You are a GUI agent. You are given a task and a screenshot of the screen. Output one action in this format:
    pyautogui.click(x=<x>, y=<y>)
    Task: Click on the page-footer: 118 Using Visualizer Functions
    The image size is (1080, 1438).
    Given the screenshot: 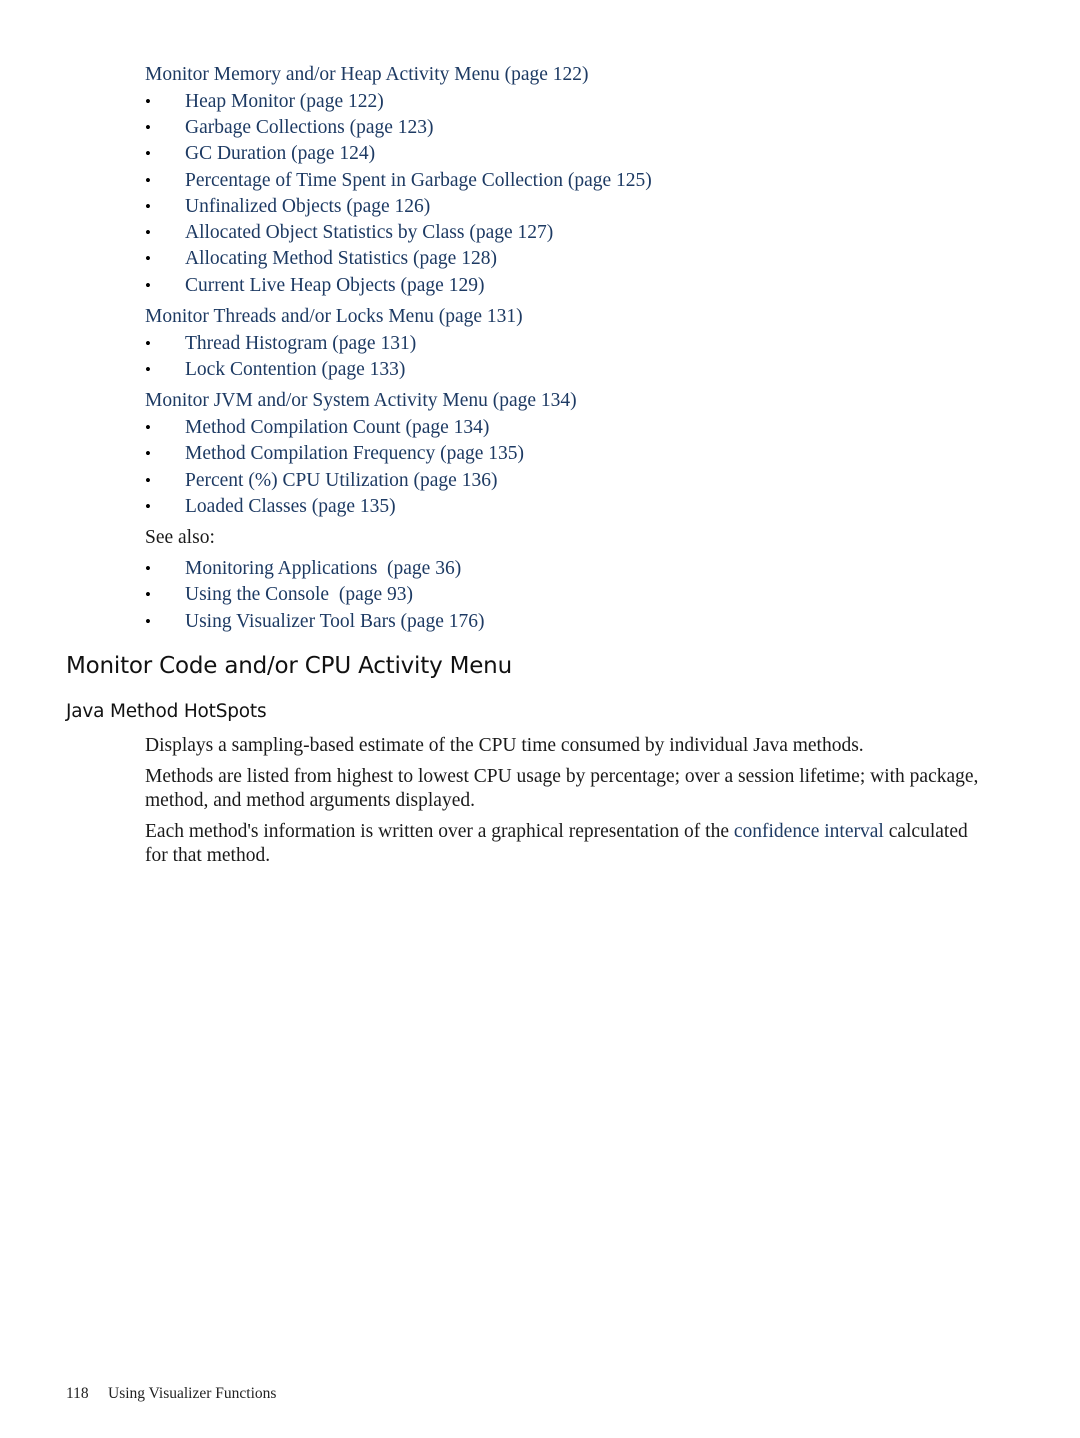 What is the action you would take?
    pyautogui.click(x=171, y=1394)
    